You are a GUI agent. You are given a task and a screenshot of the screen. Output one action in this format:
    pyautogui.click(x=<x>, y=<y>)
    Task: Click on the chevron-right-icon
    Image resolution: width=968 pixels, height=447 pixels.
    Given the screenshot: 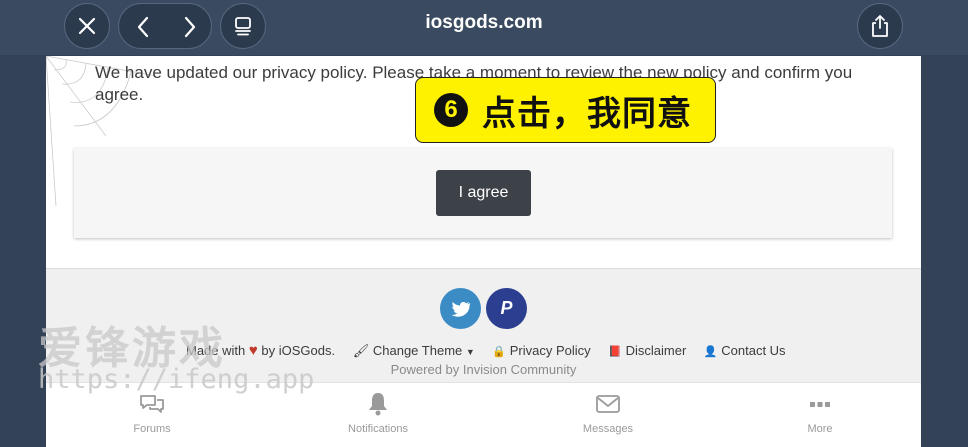 What is the action you would take?
    pyautogui.click(x=189, y=27)
    